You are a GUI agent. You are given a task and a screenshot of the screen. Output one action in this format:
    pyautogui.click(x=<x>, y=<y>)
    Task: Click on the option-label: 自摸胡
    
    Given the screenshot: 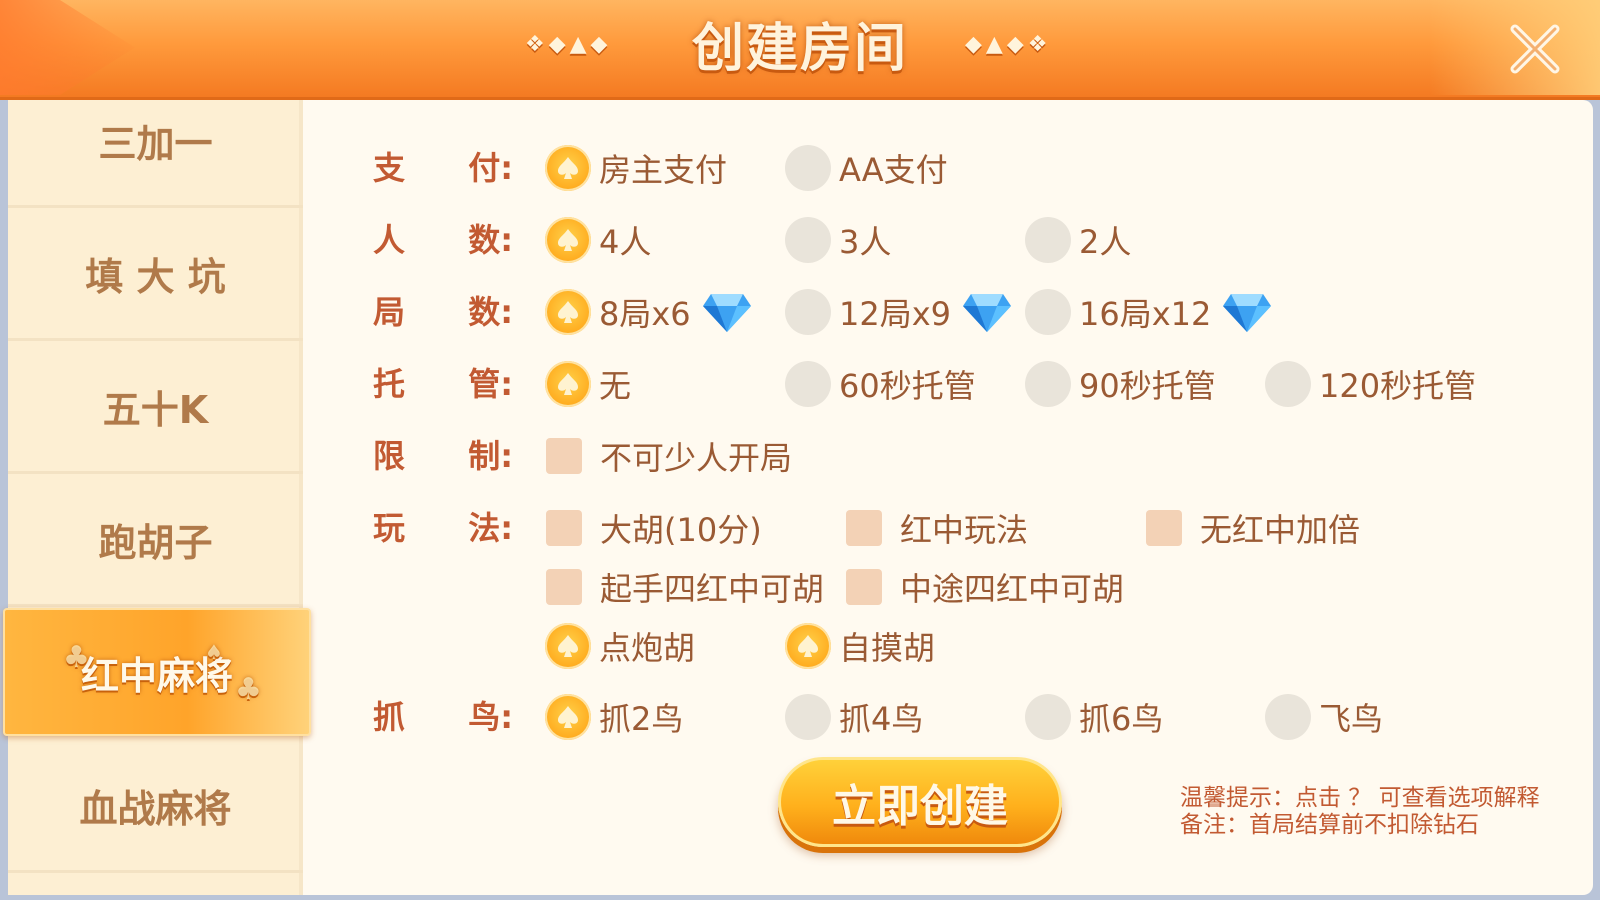 What is the action you would take?
    pyautogui.click(x=887, y=648)
    